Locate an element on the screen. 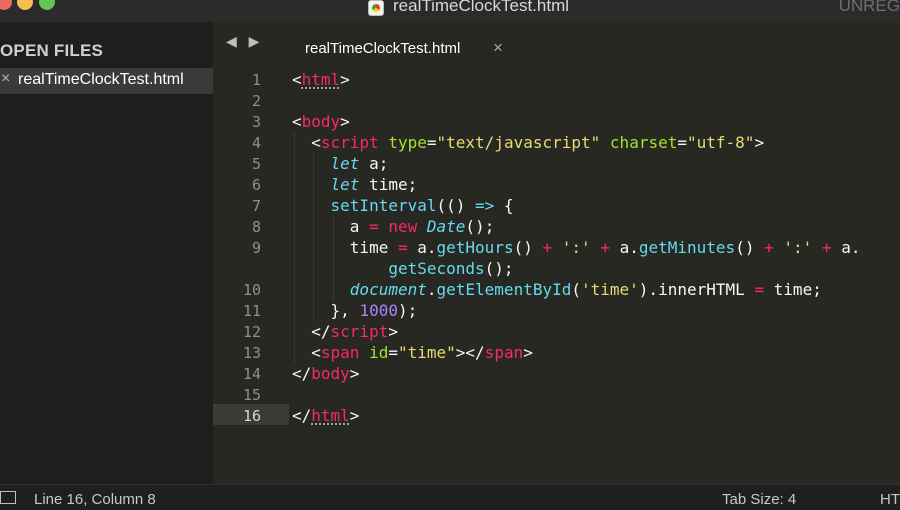 This screenshot has width=900, height=510. code-line: <body> is located at coordinates (321, 121).